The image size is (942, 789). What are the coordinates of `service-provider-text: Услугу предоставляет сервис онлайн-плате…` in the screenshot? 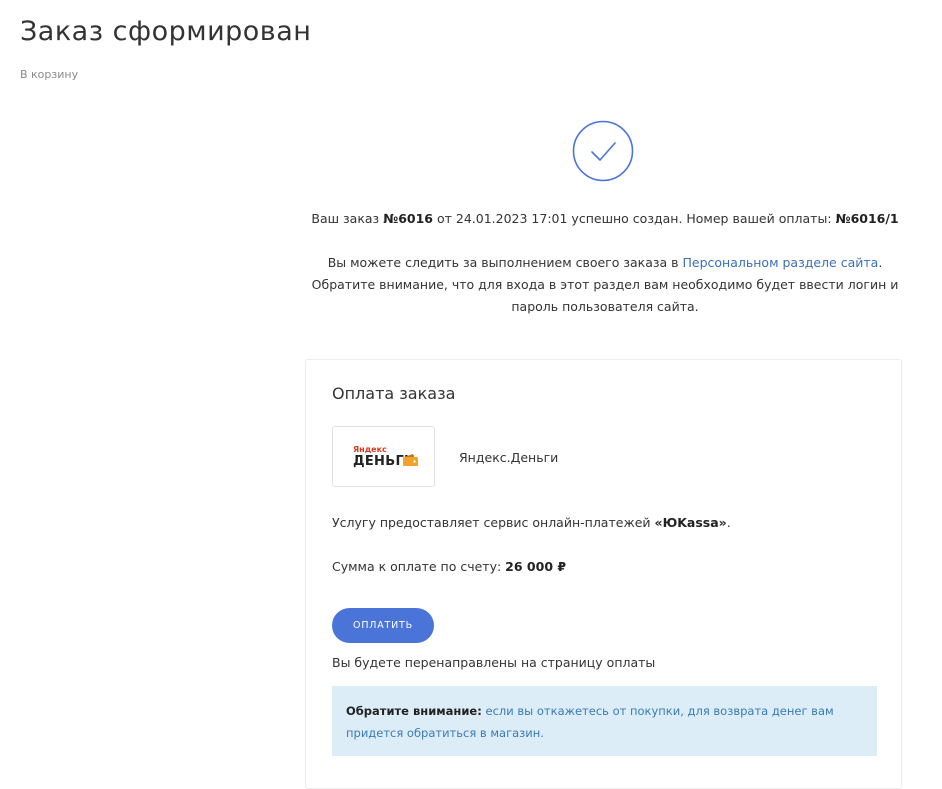 It's located at (531, 522).